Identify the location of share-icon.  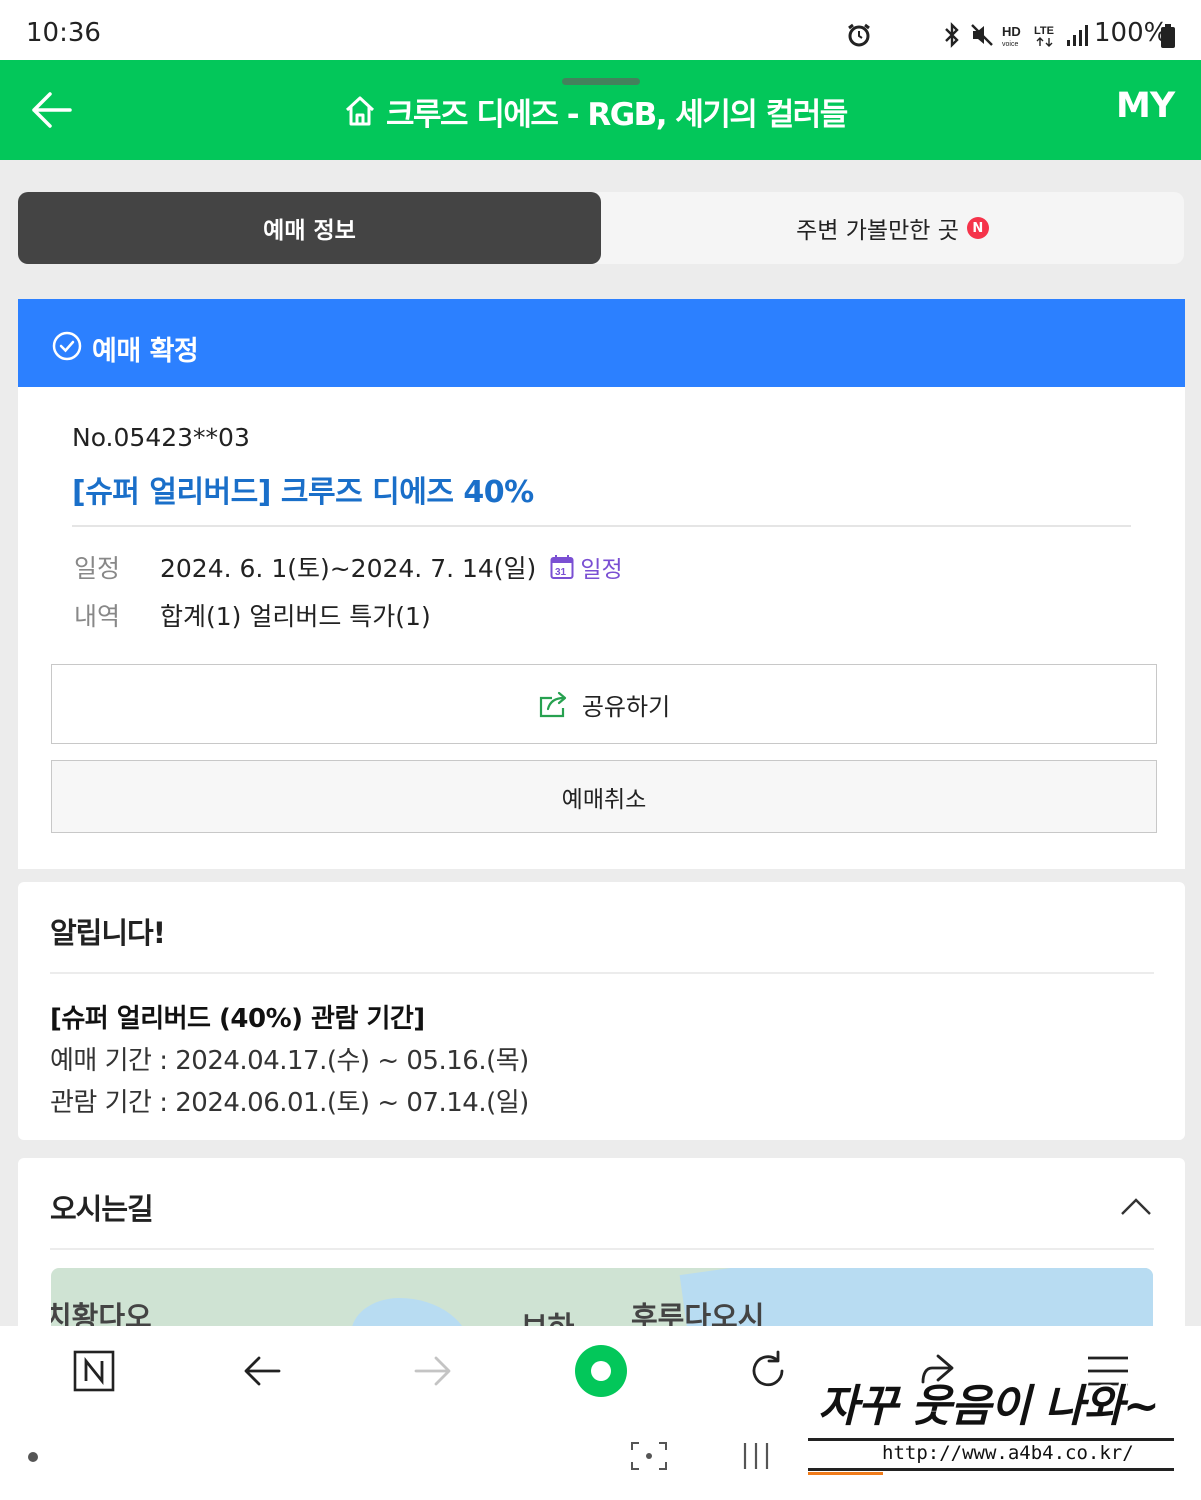
(552, 704).